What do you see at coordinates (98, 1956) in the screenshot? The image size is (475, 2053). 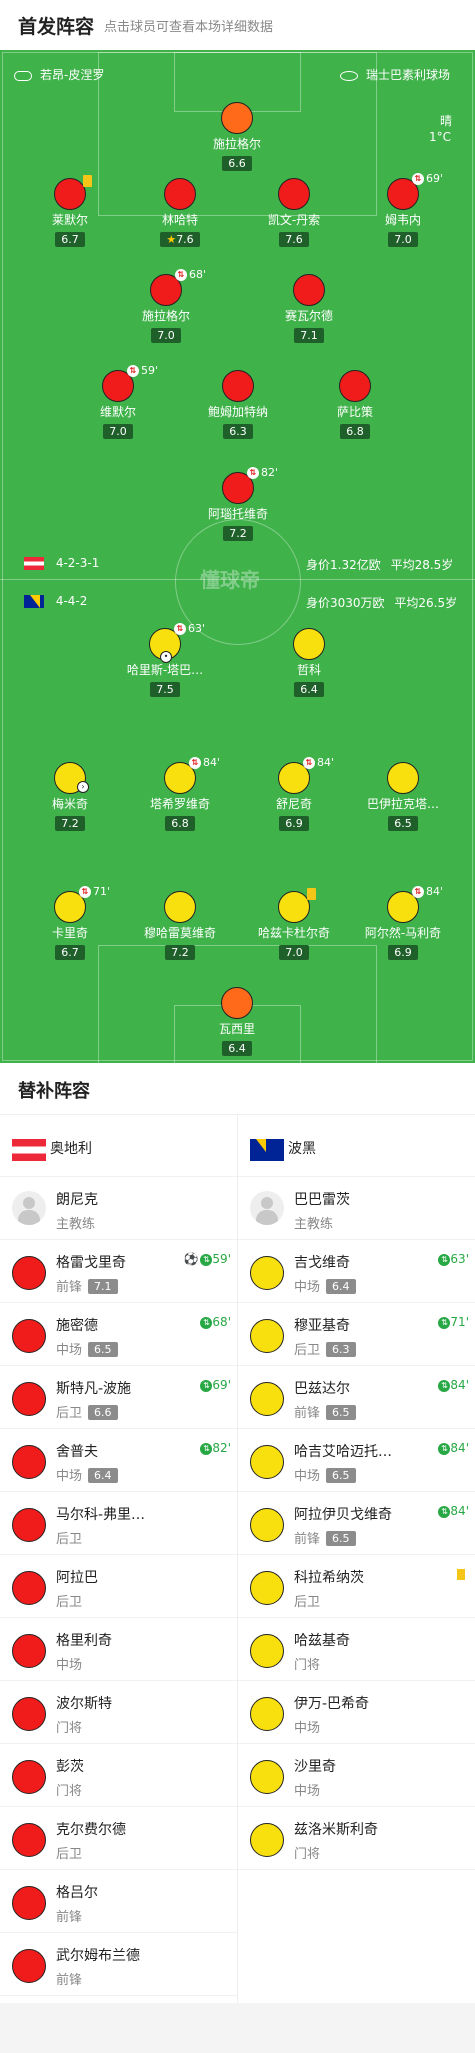 I see `player-name: 武尔姆布兰德` at bounding box center [98, 1956].